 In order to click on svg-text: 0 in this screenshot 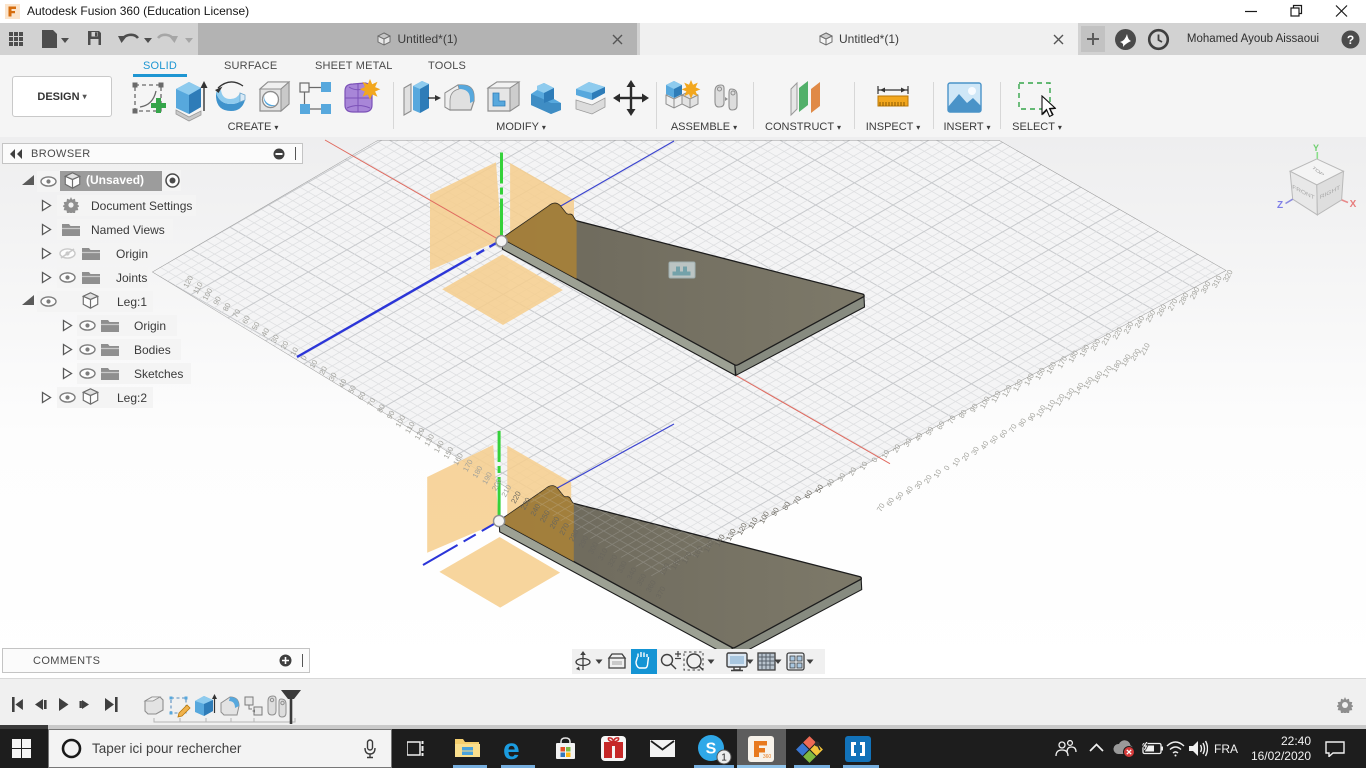, I will do `click(947, 468)`.